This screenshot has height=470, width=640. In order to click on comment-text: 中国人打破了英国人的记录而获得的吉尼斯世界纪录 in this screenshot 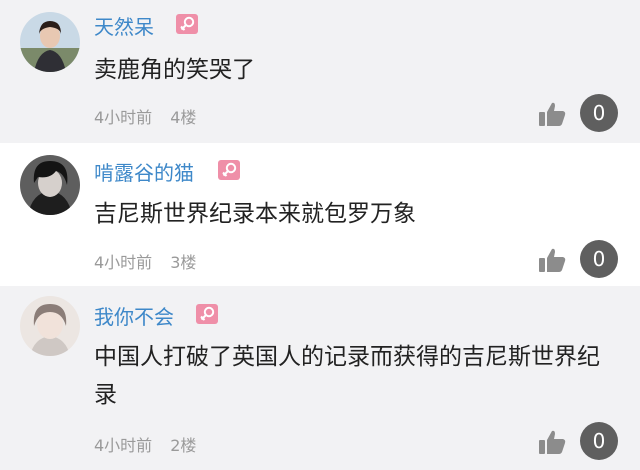, I will do `click(347, 376)`.